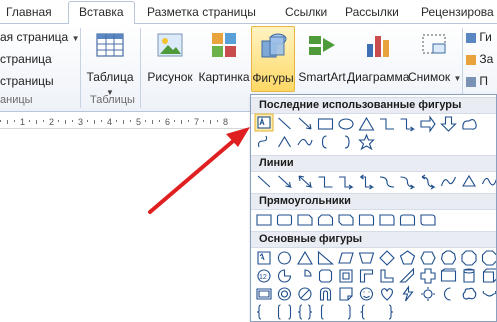 This screenshot has width=497, height=322. Describe the element at coordinates (448, 275) in the screenshot. I see `plaque-shape` at that location.